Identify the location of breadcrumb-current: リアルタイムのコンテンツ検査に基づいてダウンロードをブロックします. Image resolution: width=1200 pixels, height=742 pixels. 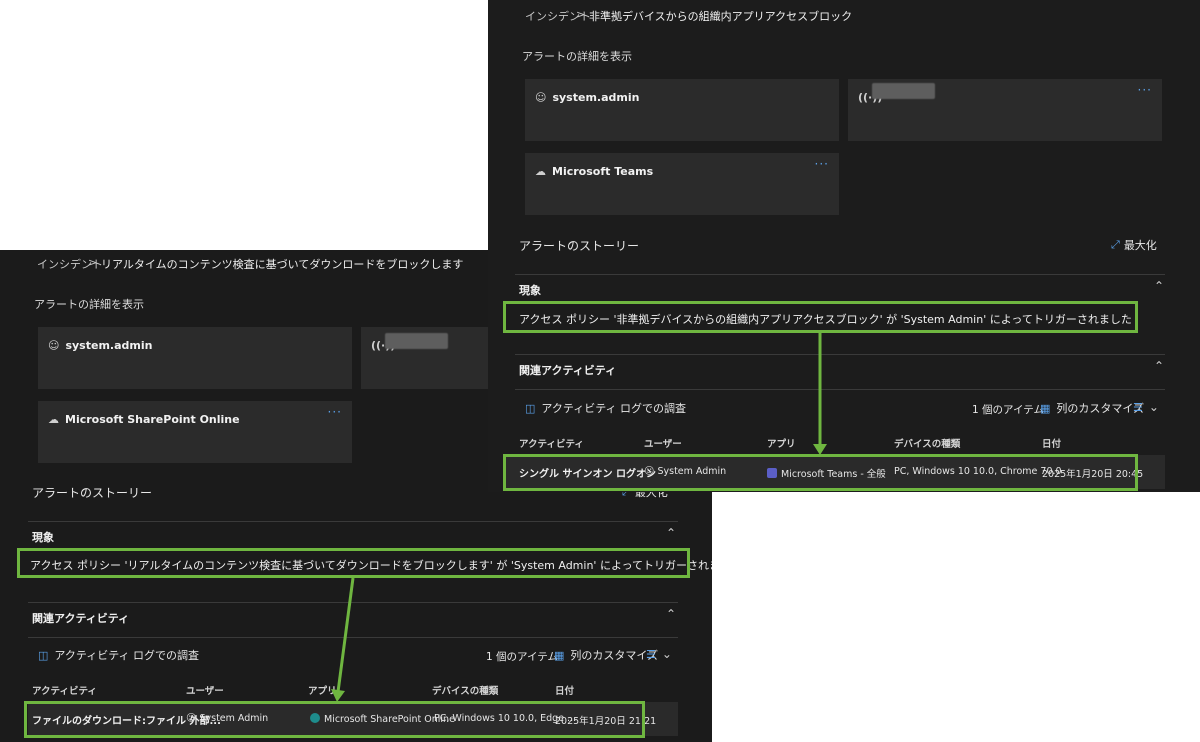
(282, 264).